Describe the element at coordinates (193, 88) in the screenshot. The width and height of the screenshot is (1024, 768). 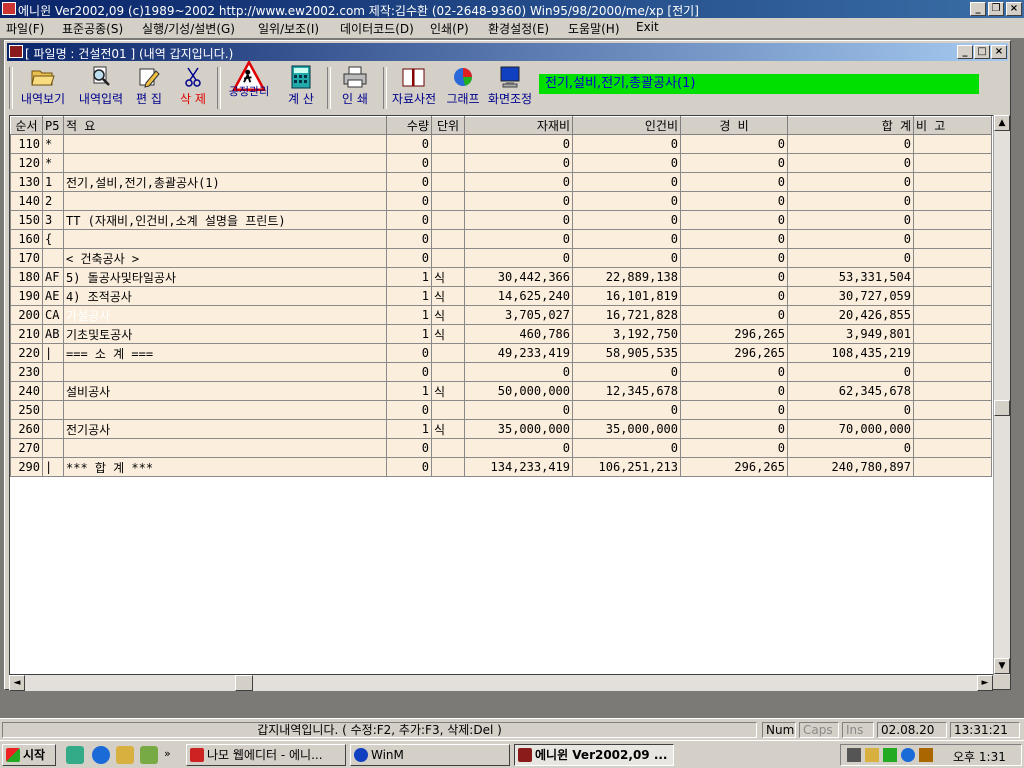
I see `delete-button: 삭 제` at that location.